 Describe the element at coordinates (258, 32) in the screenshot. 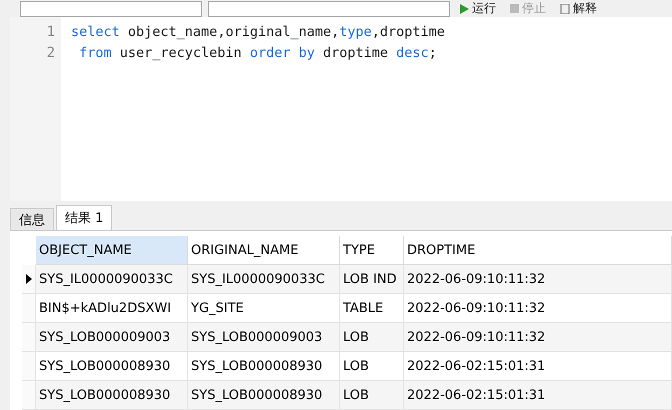

I see `code-line: select object_name,original_name,type,droptime` at that location.